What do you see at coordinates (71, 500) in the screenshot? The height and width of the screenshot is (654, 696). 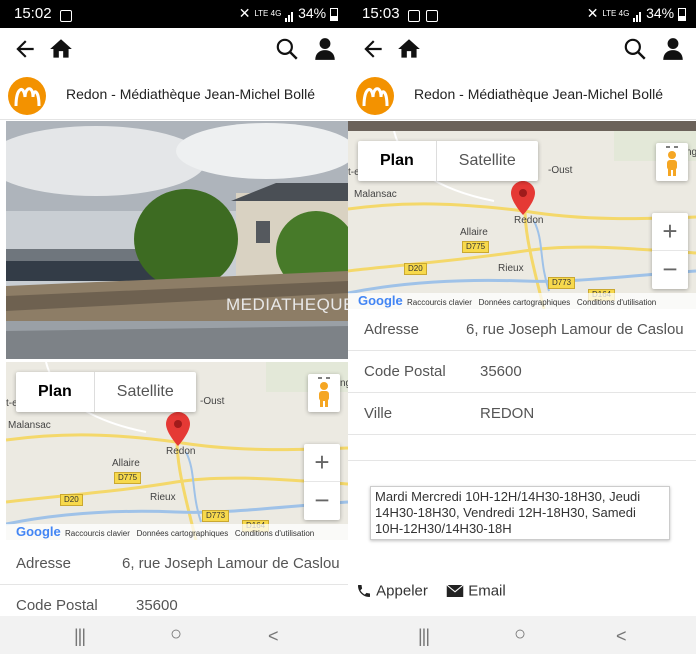 I see `road-d20: D20` at bounding box center [71, 500].